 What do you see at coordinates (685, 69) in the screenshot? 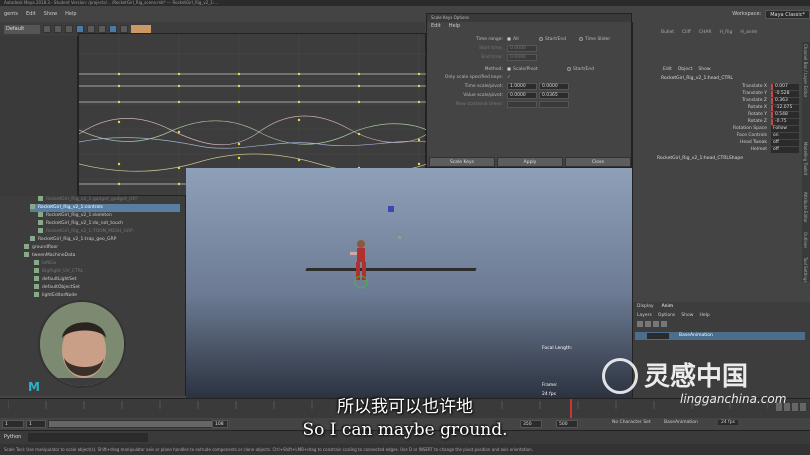
I see `cb-menu-object: Object` at bounding box center [685, 69].